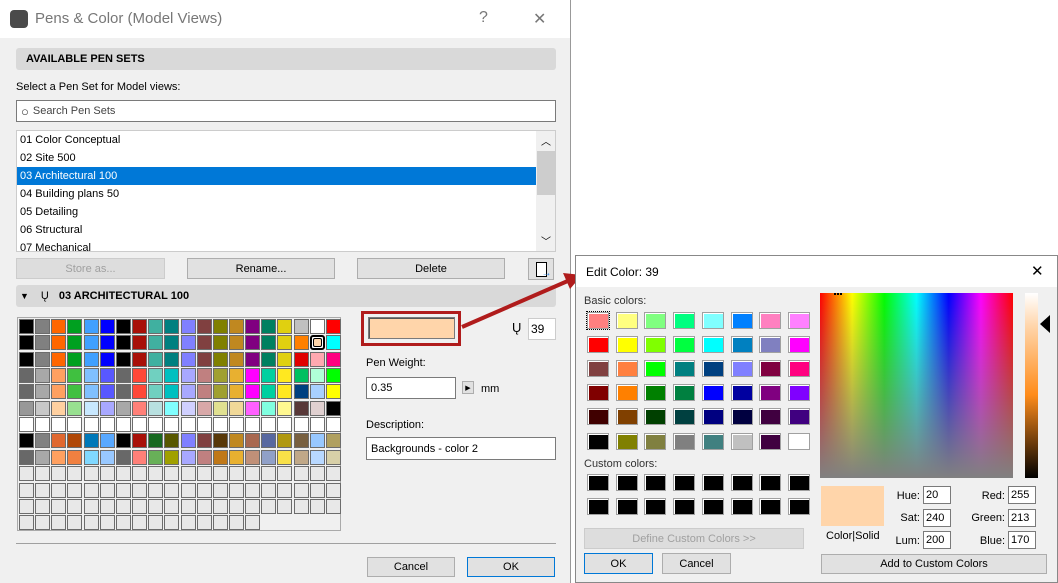 This screenshot has width=1058, height=583. What do you see at coordinates (937, 540) in the screenshot?
I see `lum-field: 200` at bounding box center [937, 540].